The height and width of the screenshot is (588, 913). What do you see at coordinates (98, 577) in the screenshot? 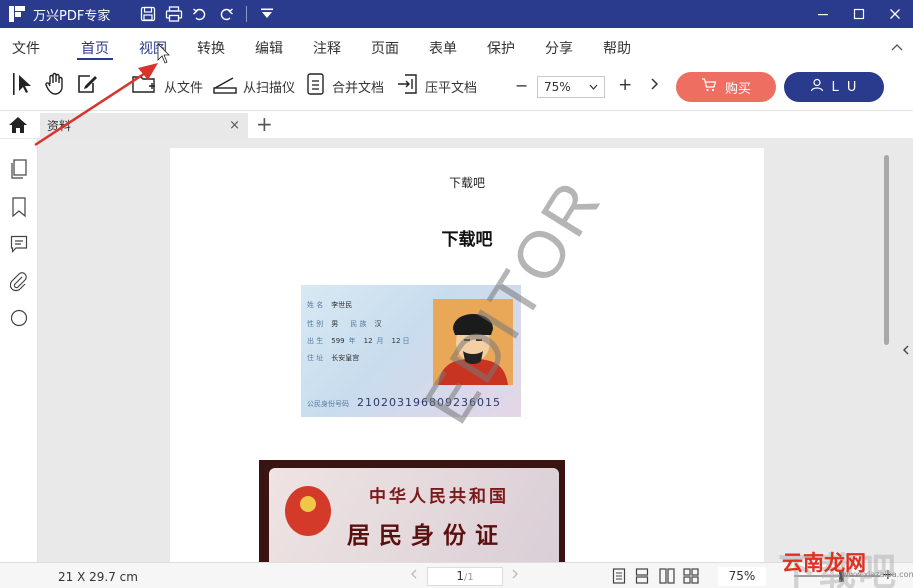
I see `page-size-text: 21 X 29.7 cm` at bounding box center [98, 577].